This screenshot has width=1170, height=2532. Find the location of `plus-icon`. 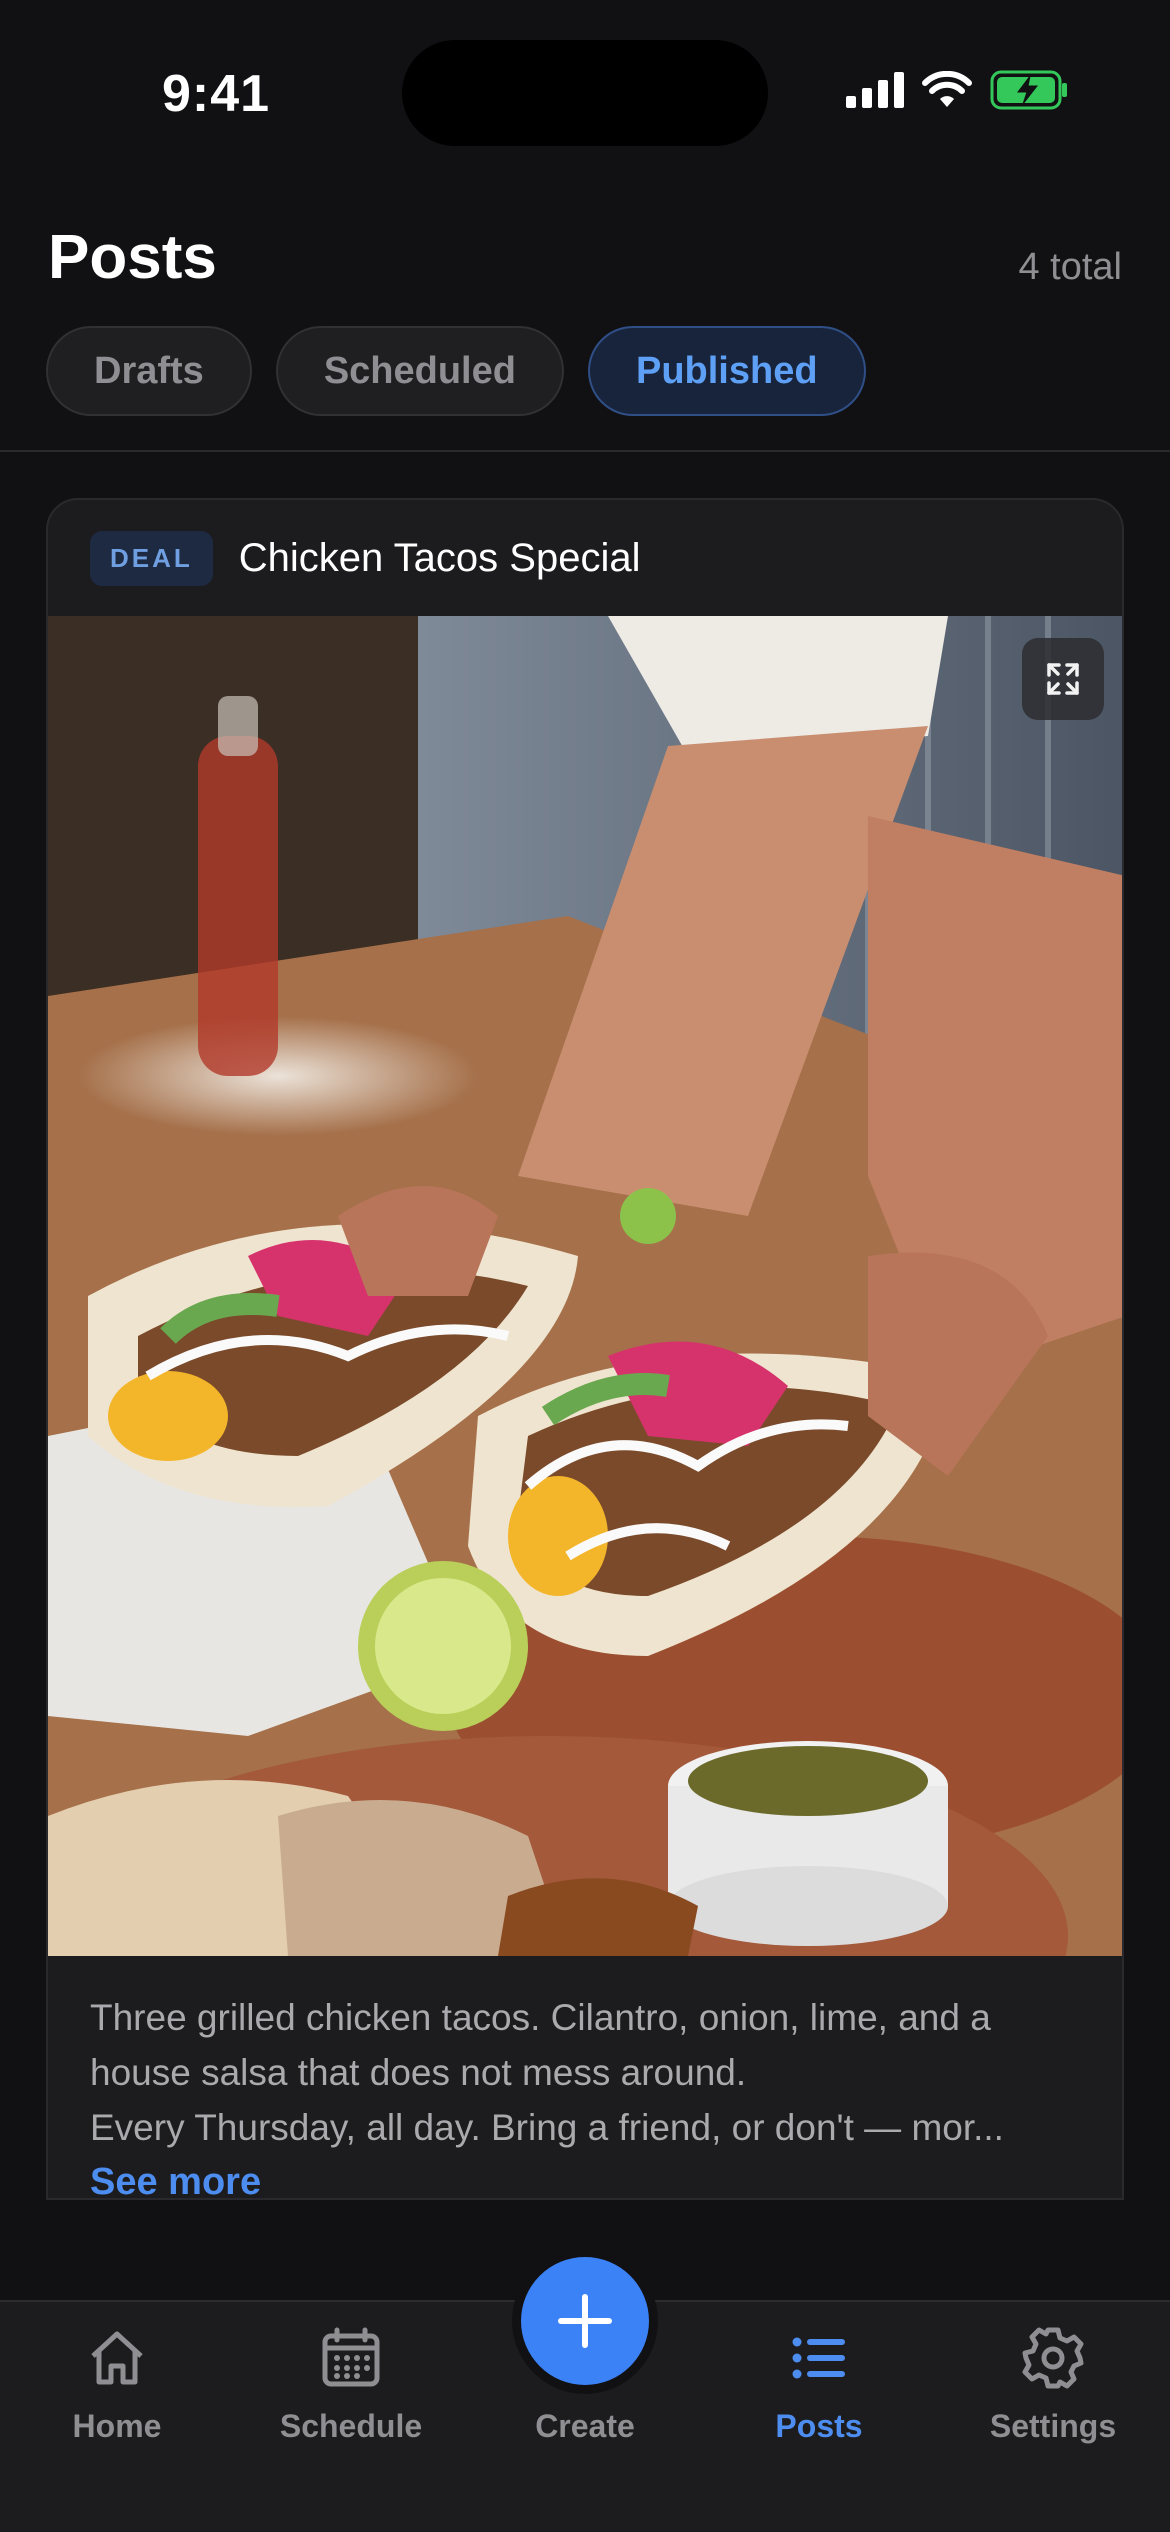

plus-icon is located at coordinates (585, 2321).